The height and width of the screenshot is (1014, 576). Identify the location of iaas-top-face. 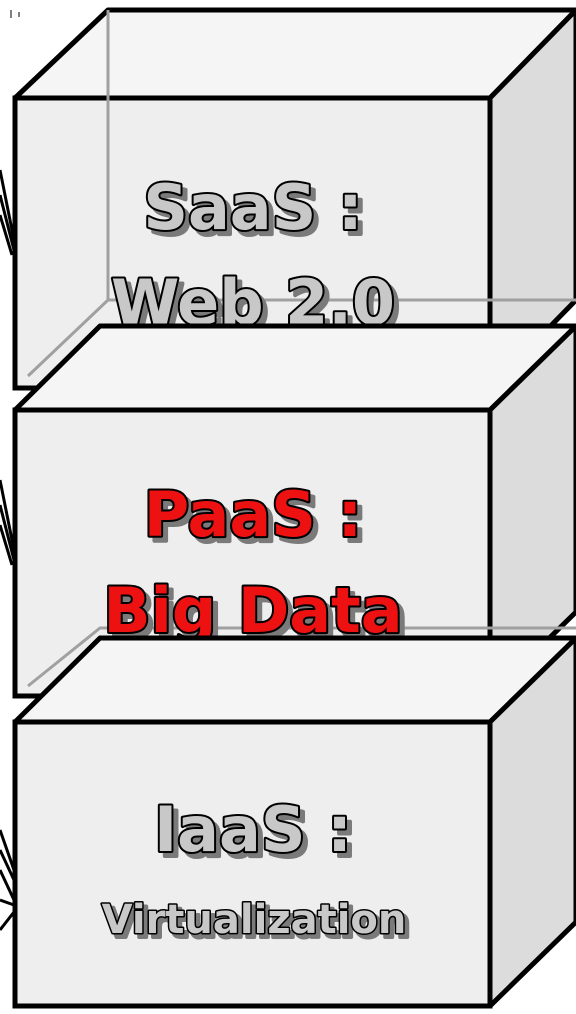
(294, 680).